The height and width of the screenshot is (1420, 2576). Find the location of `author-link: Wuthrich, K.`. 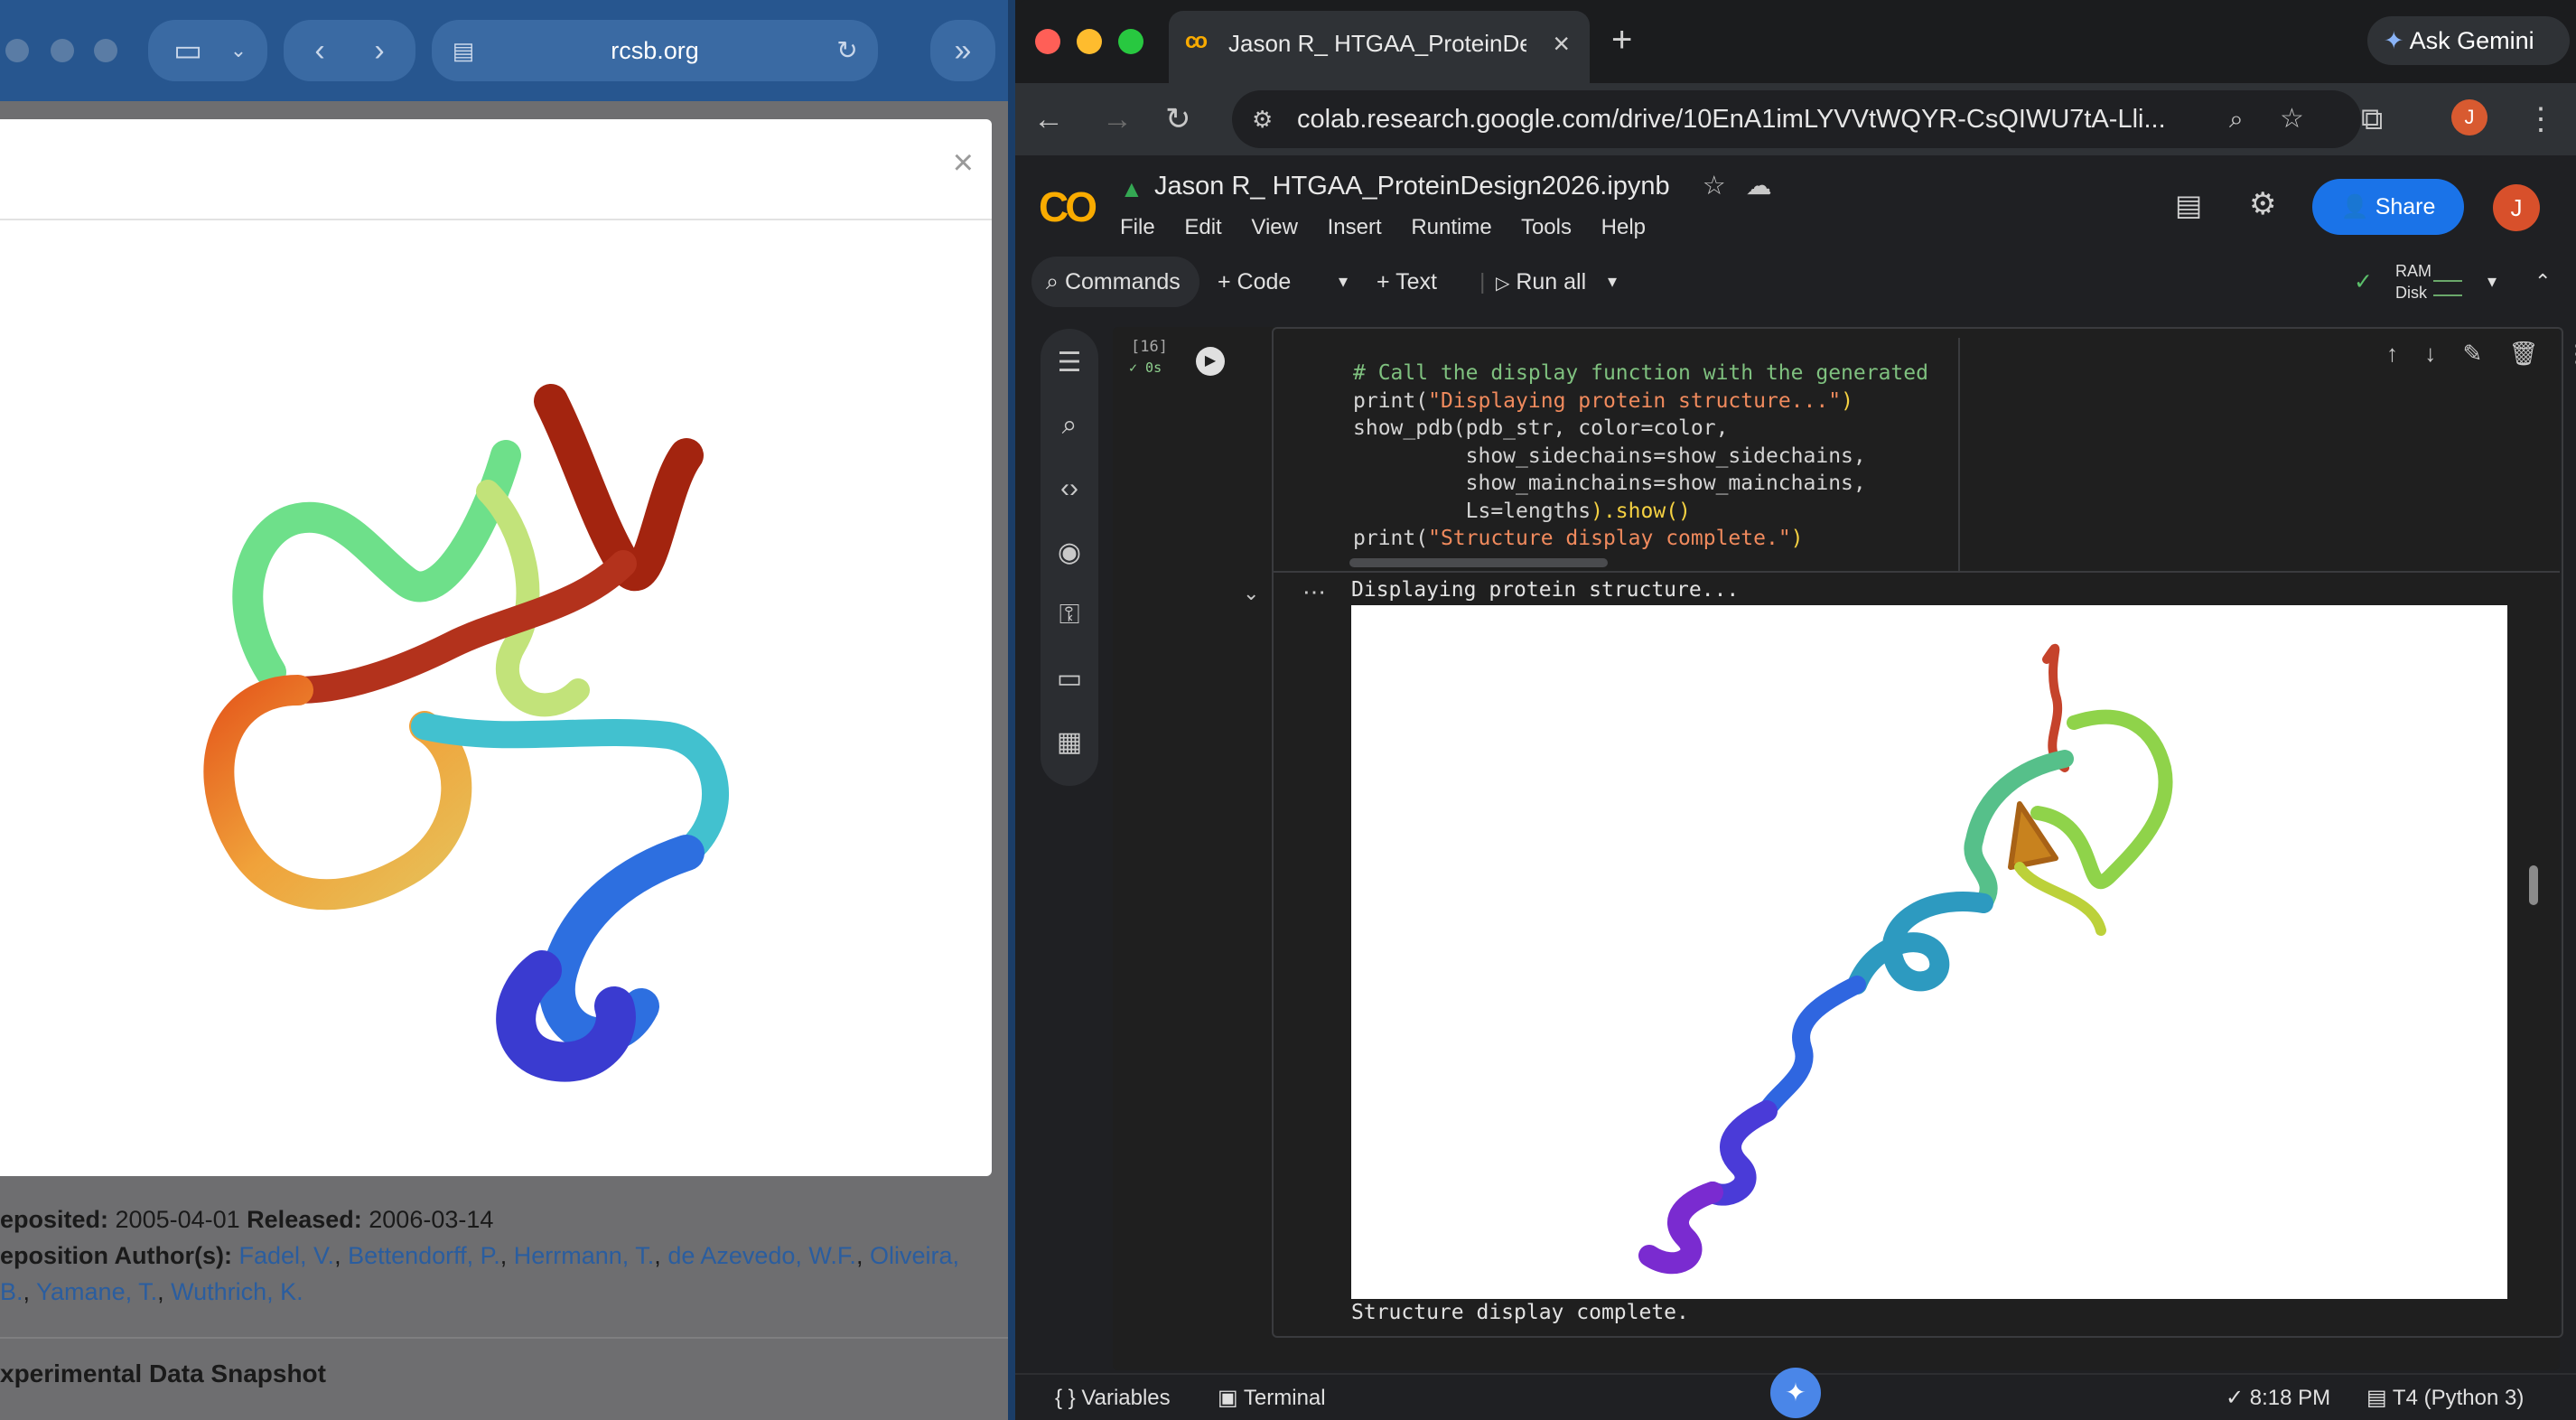

author-link: Wuthrich, K. is located at coordinates (237, 1291).